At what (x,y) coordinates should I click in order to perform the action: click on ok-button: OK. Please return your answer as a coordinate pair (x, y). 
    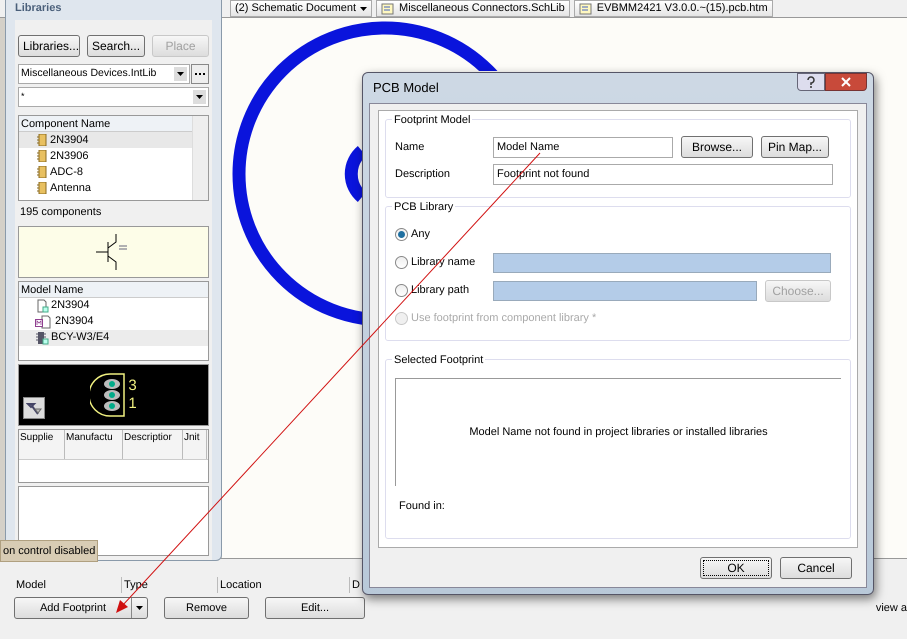
    Looking at the image, I should click on (736, 568).